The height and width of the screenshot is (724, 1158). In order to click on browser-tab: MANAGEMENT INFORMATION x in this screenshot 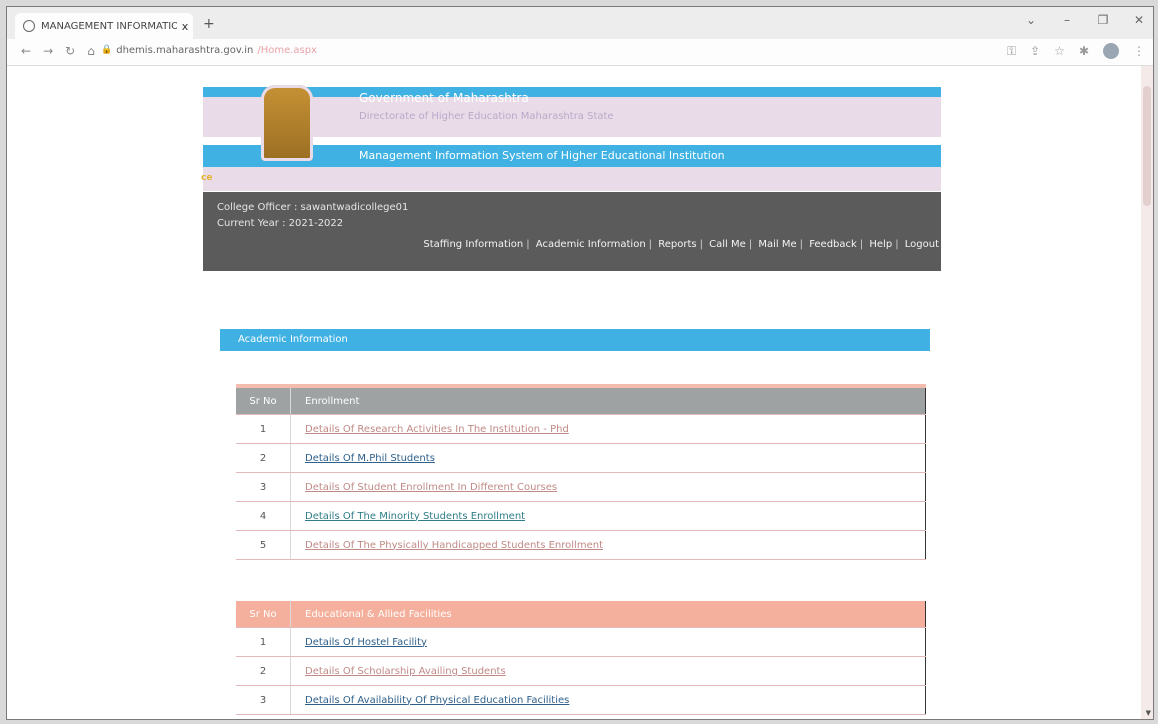, I will do `click(104, 26)`.